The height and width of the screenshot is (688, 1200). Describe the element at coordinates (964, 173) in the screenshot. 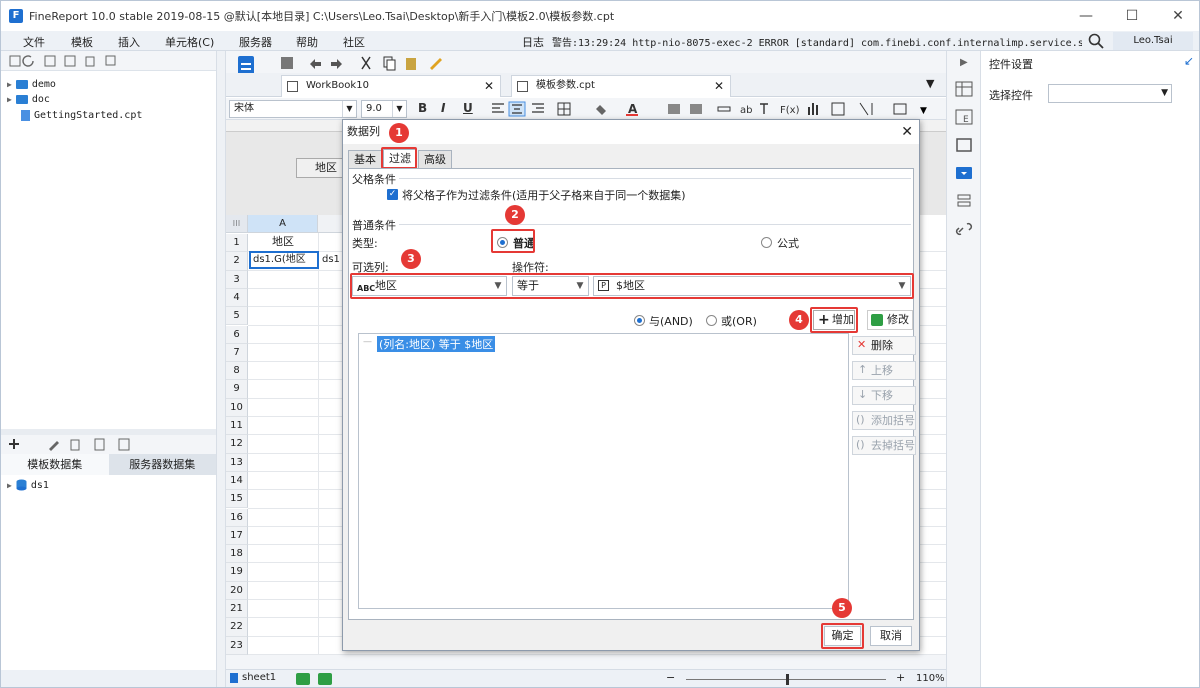

I see `widget-settings-icon` at that location.